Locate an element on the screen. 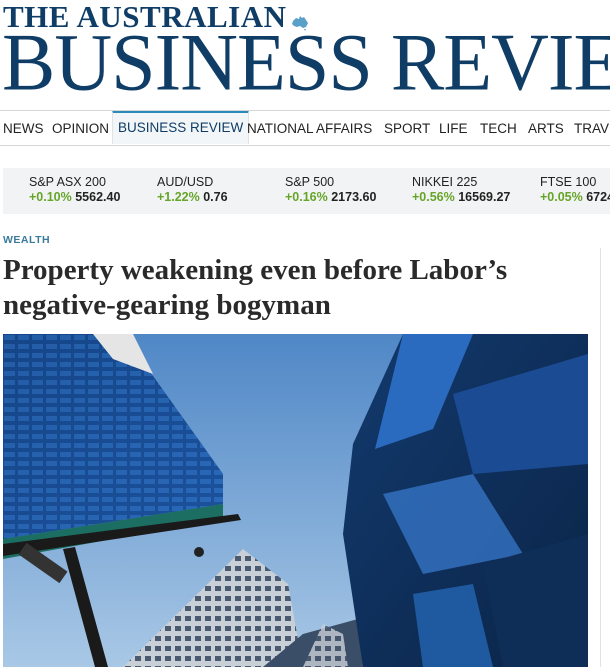 This screenshot has height=667, width=610. nav-item-news: NEWS is located at coordinates (23, 127).